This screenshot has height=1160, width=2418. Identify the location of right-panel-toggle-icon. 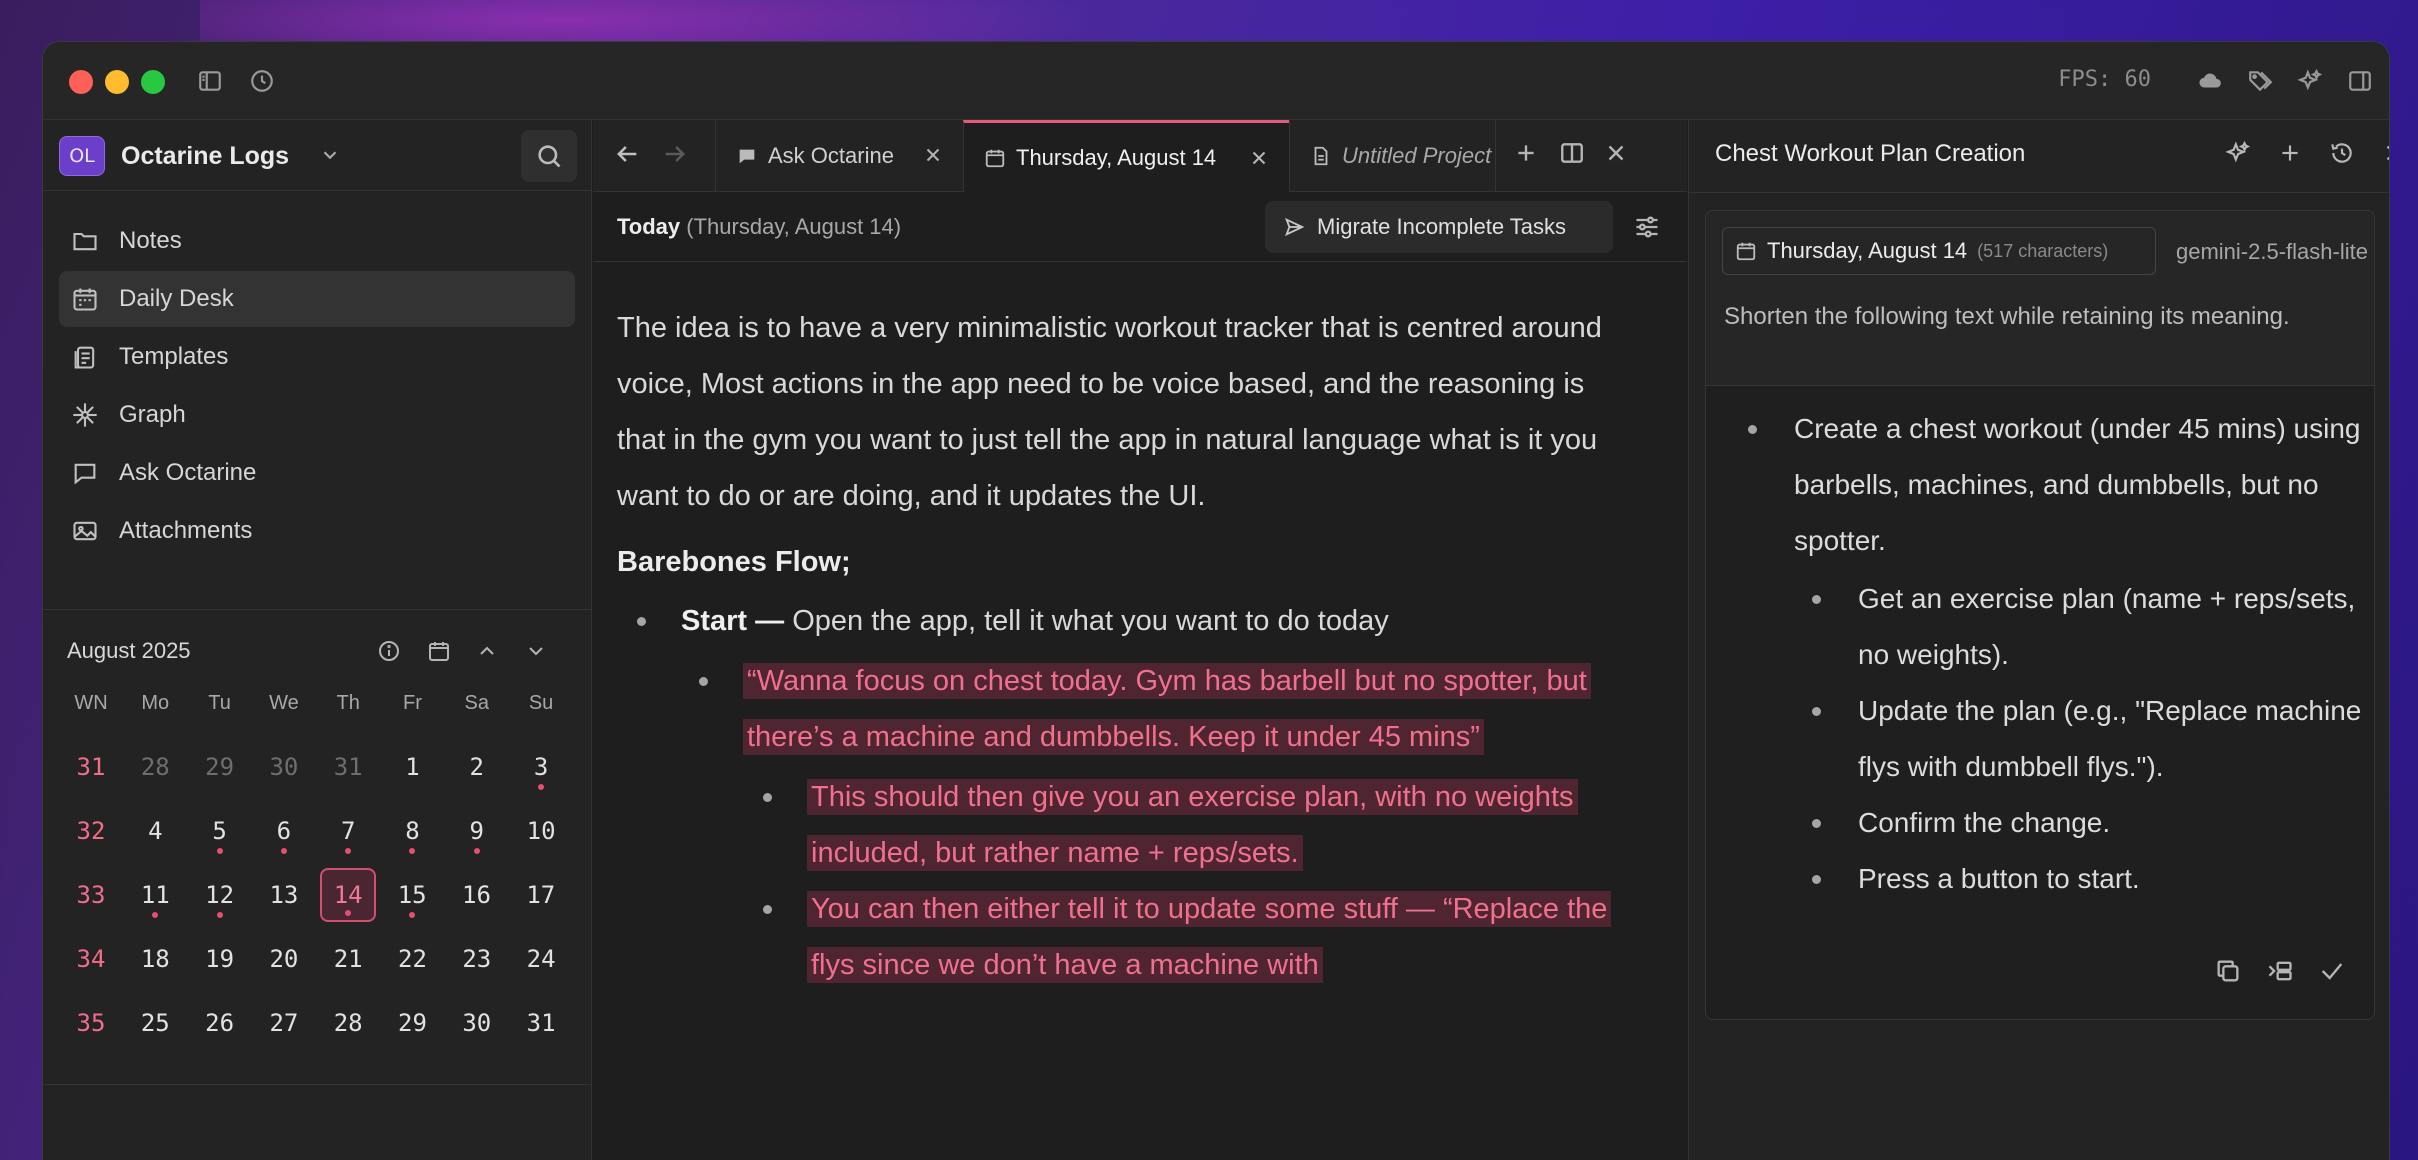
(2360, 81).